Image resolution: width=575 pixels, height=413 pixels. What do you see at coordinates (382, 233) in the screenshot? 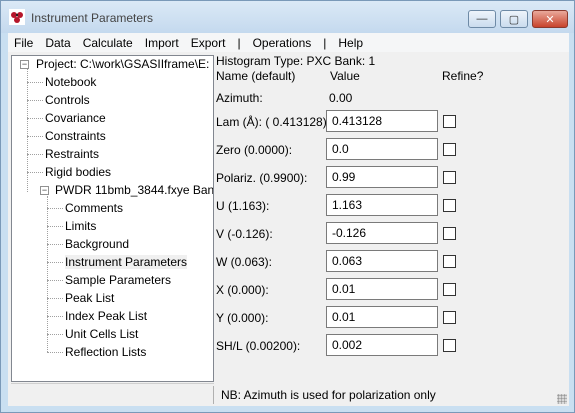
I see `param-input-v` at bounding box center [382, 233].